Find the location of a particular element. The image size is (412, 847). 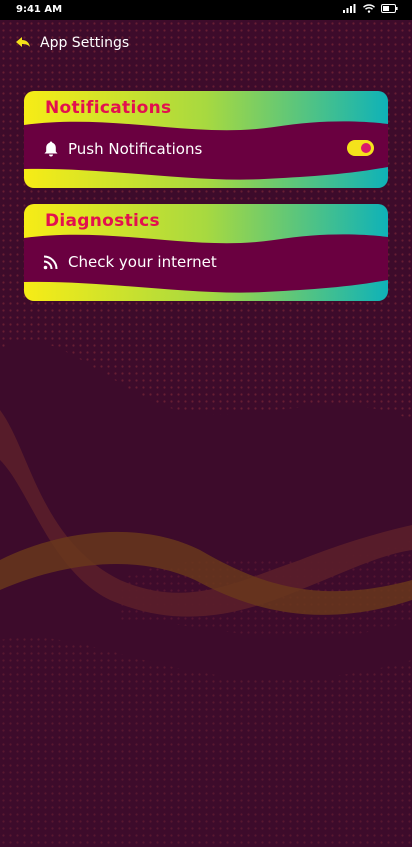

status-icons is located at coordinates (370, 10).